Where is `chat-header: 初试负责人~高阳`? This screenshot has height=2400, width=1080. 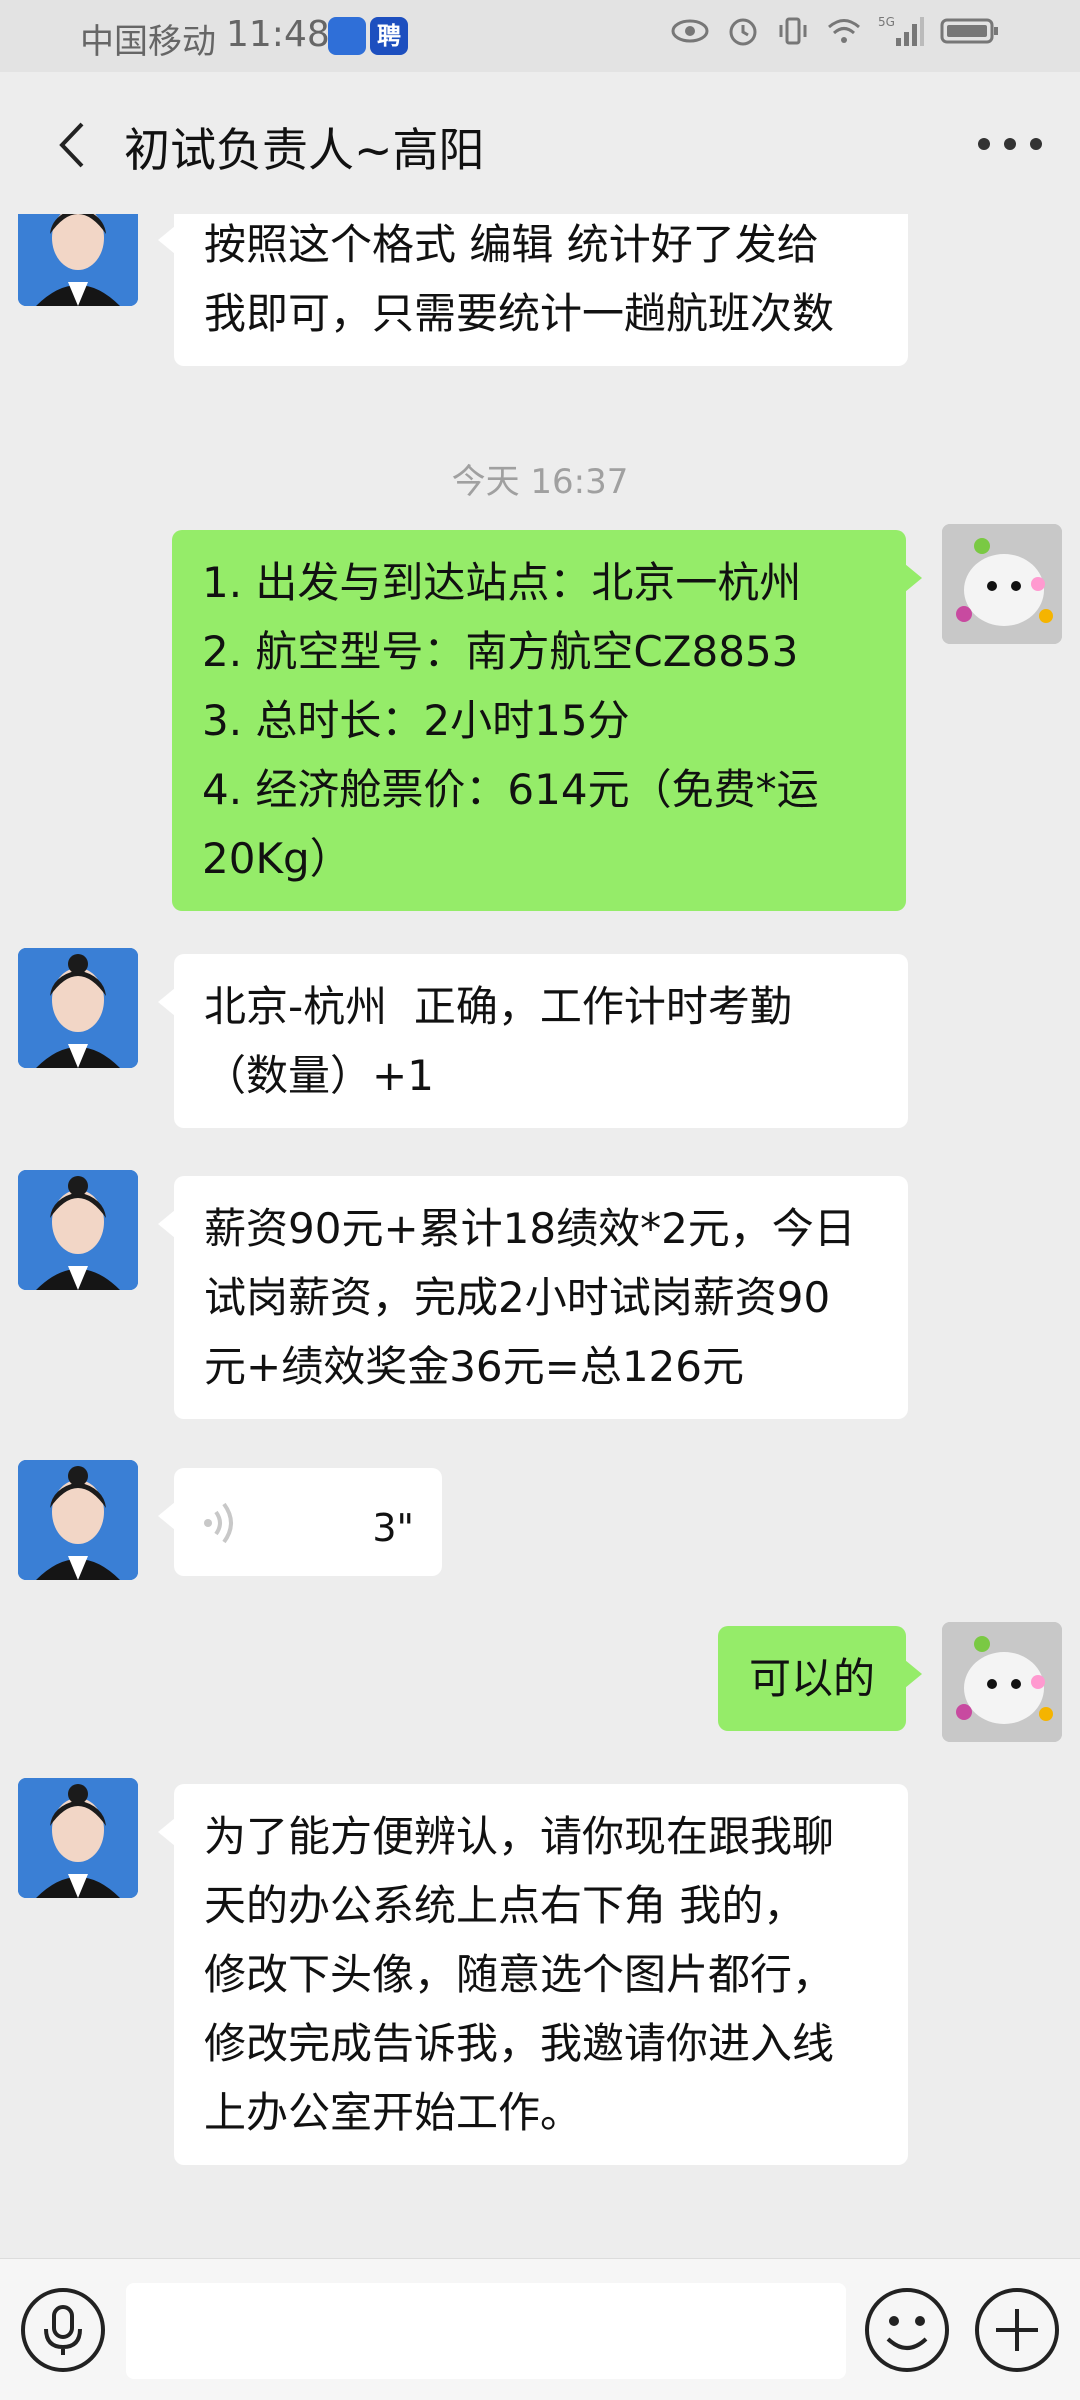 chat-header: 初试负责人~高阳 is located at coordinates (540, 143).